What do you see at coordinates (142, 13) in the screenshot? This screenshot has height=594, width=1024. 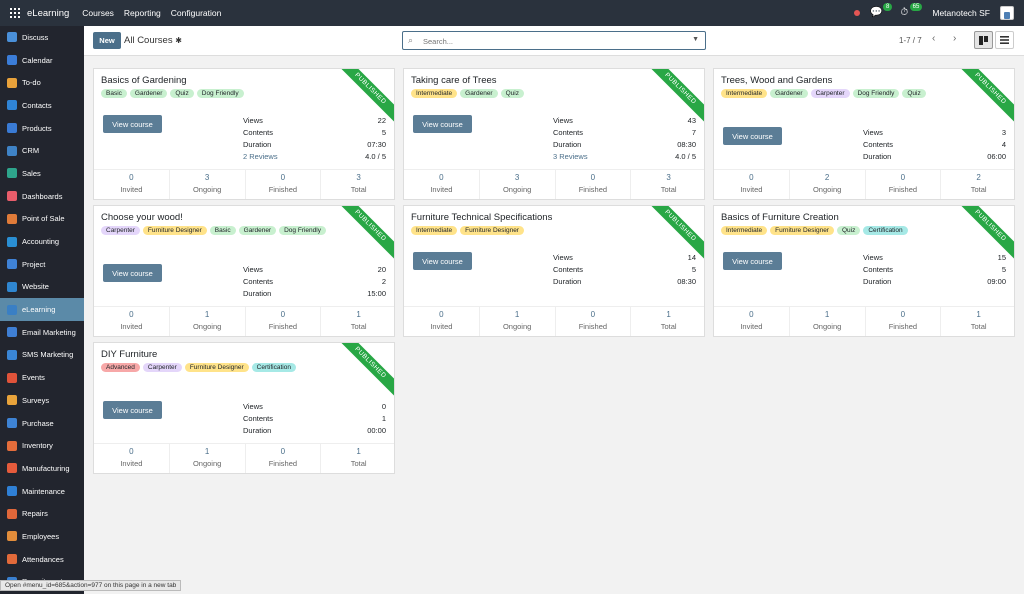 I see `menu-reporting: Reporting` at bounding box center [142, 13].